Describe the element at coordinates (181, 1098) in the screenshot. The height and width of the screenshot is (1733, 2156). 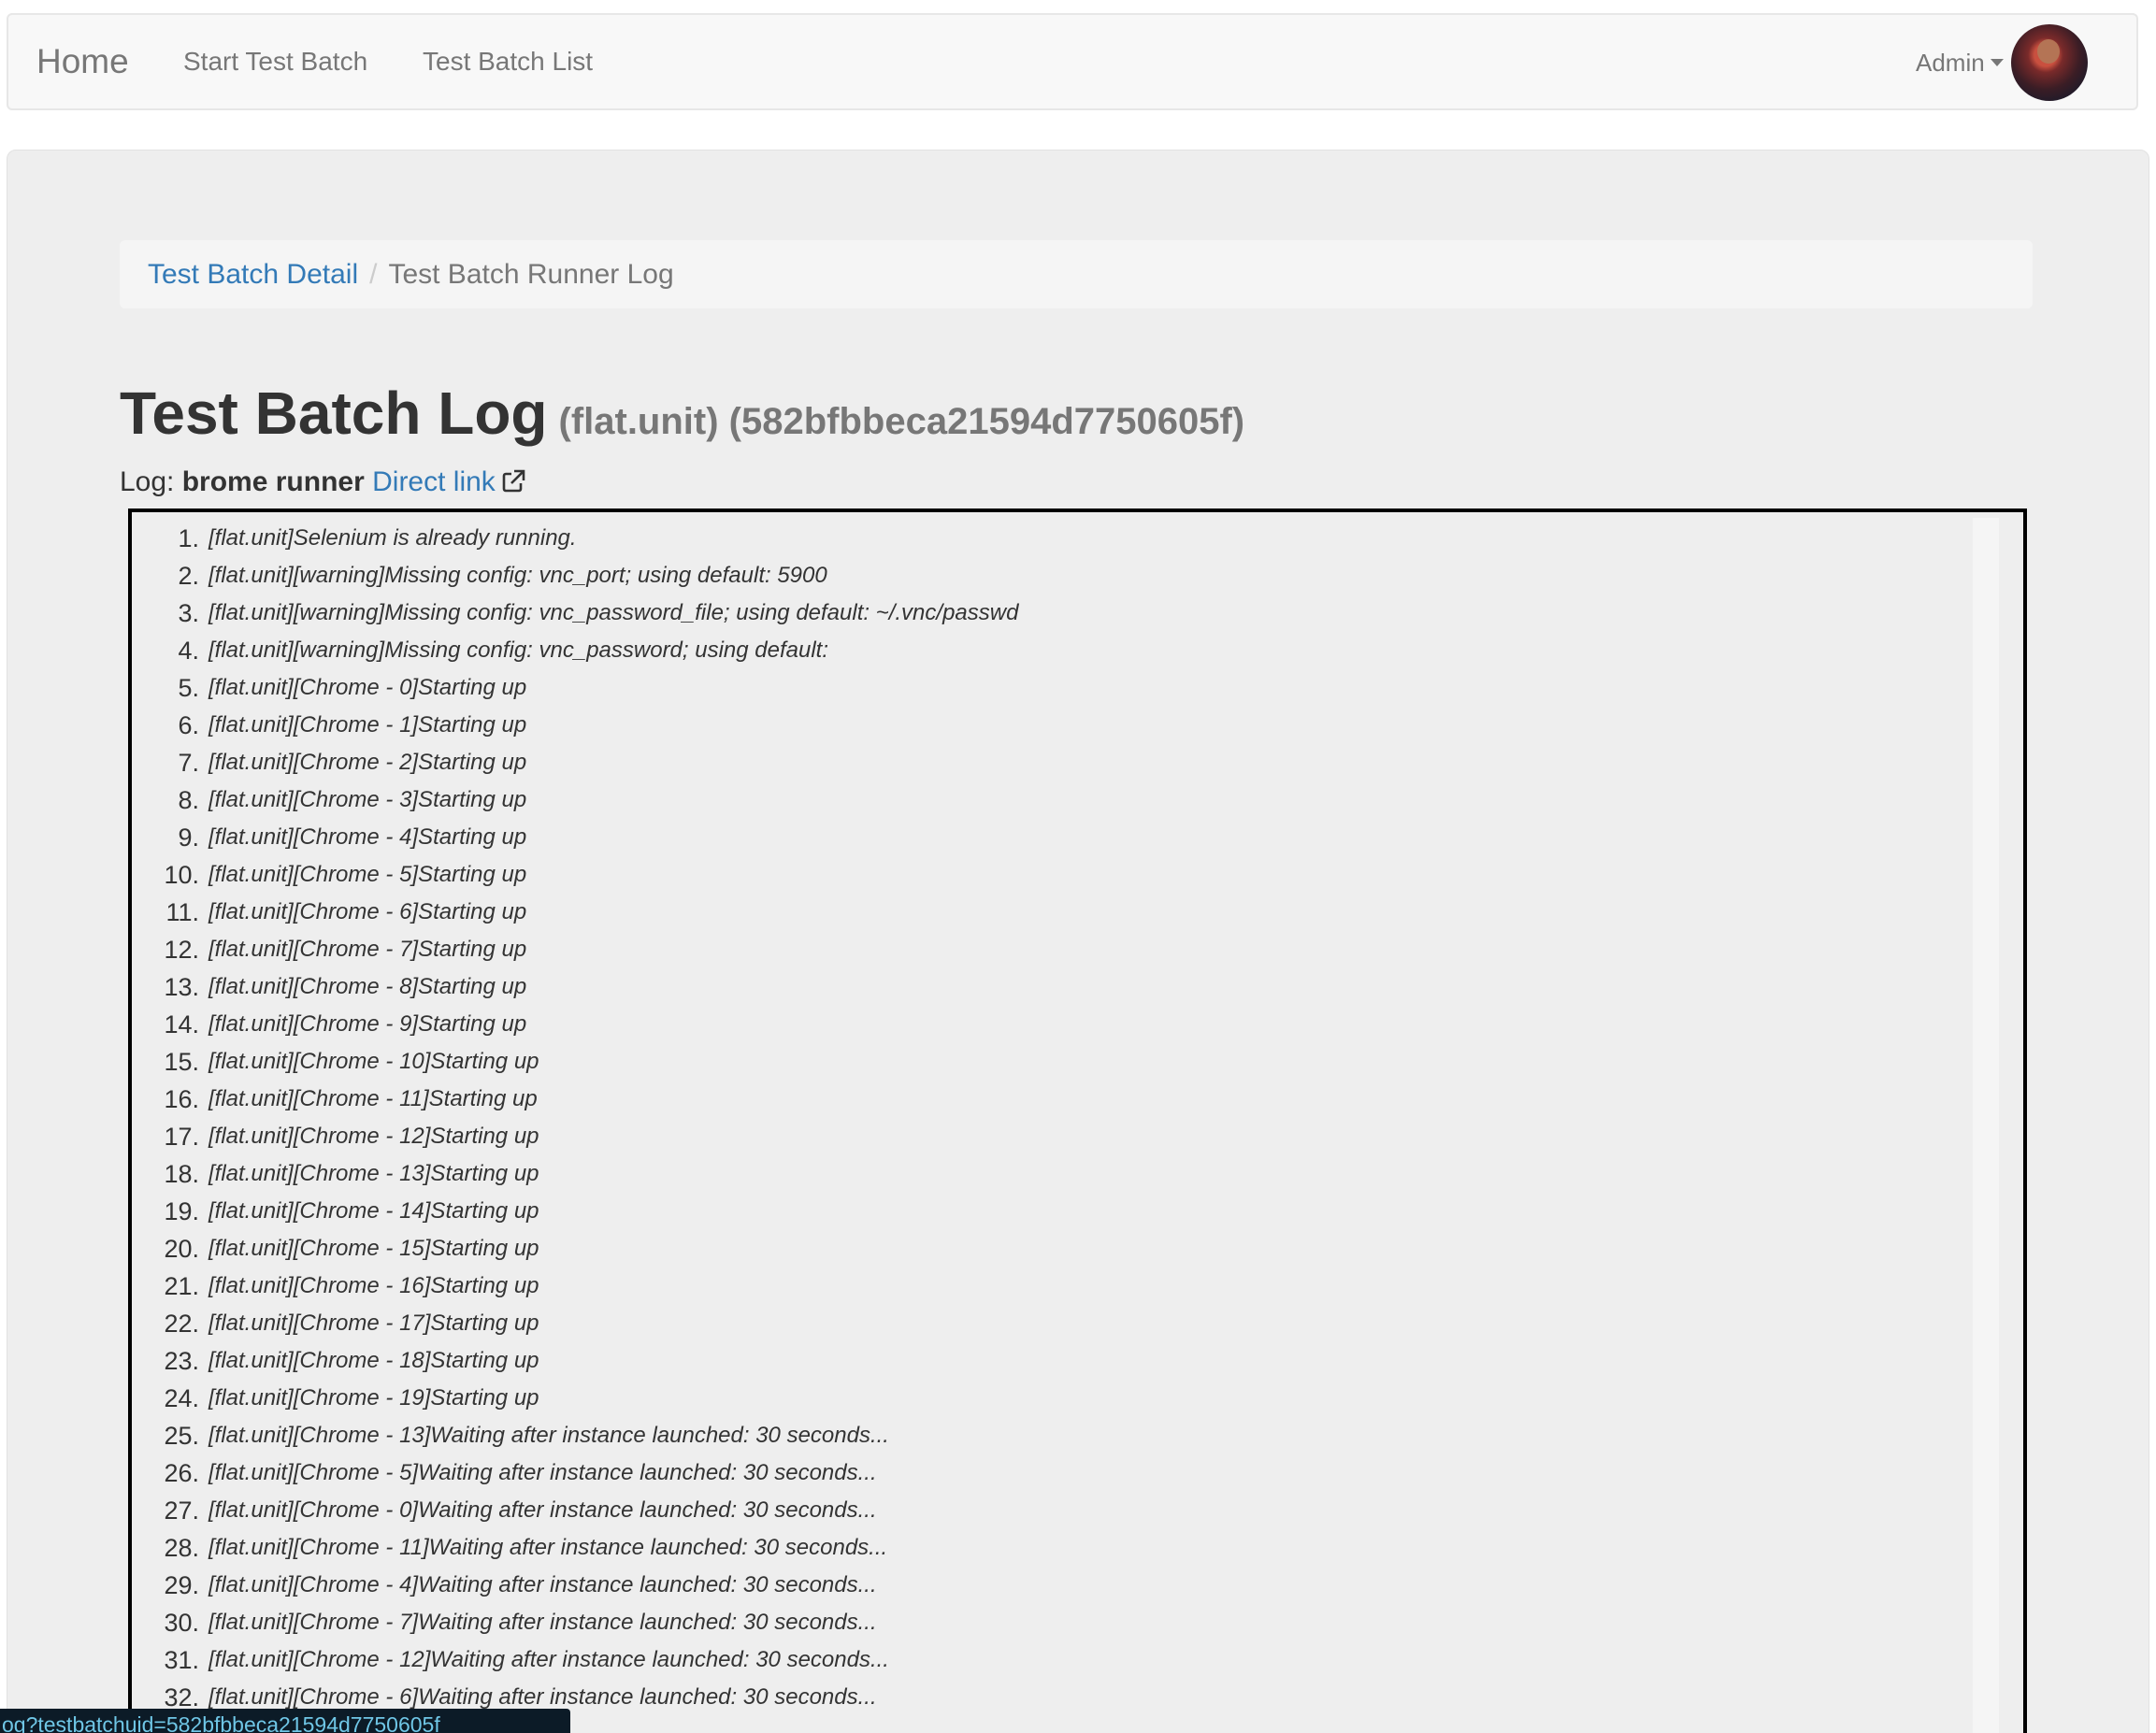
I see `log-line-number: 16.` at that location.